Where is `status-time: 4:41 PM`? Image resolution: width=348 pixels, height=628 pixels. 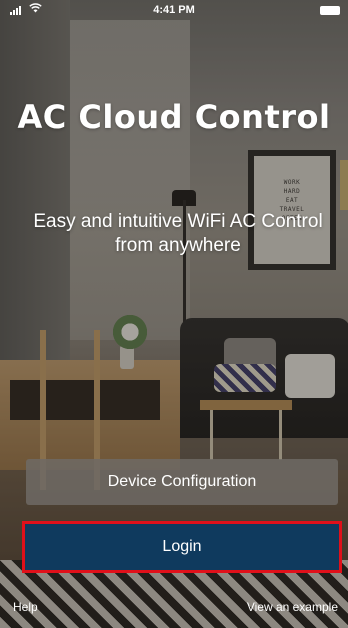 status-time: 4:41 PM is located at coordinates (174, 10).